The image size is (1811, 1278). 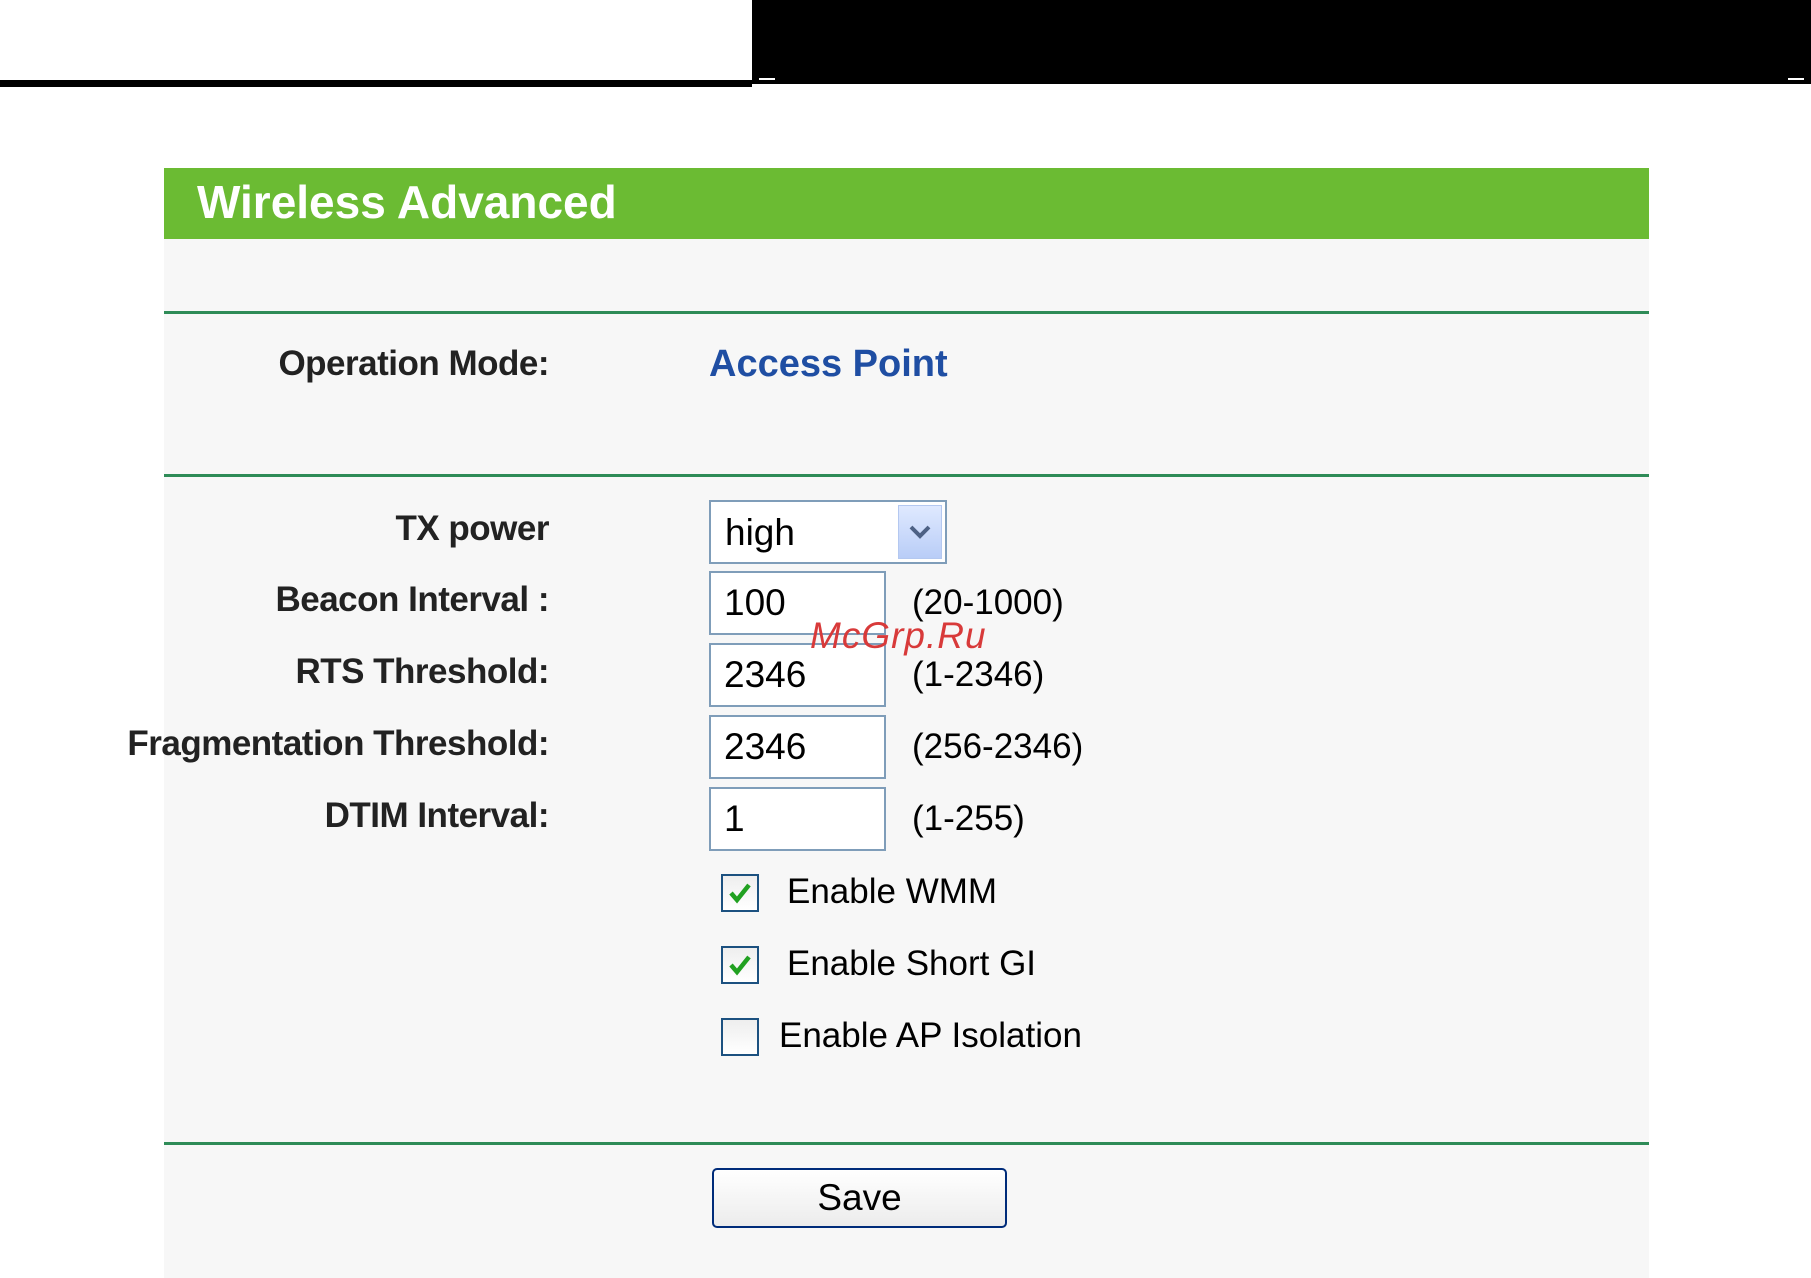 I want to click on top-black-bar, so click(x=1281, y=42).